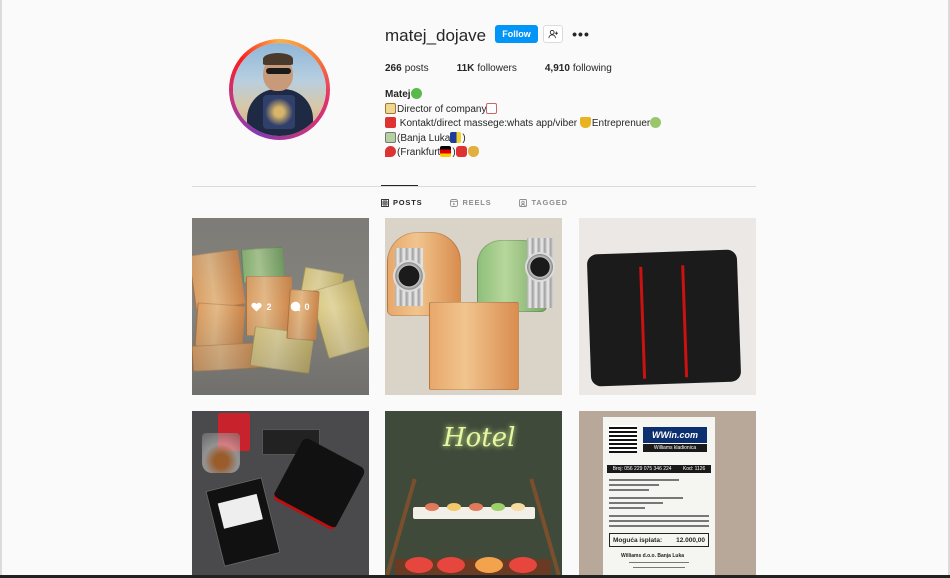 The image size is (950, 578). What do you see at coordinates (1, 289) in the screenshot?
I see `window-left-edge` at bounding box center [1, 289].